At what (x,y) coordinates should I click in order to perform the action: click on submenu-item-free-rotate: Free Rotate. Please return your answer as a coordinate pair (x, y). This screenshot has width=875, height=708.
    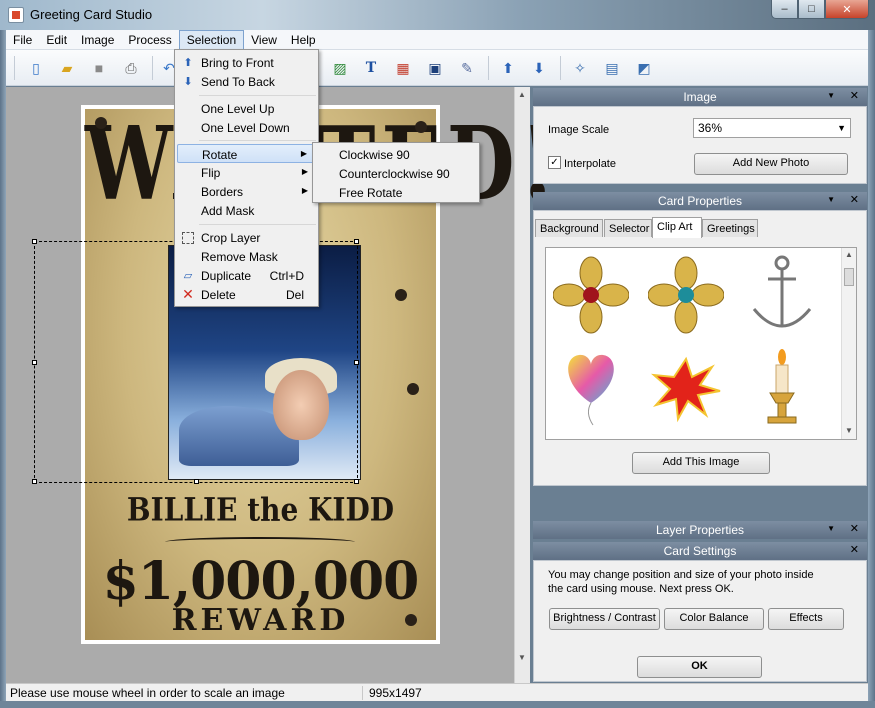
    Looking at the image, I should click on (396, 192).